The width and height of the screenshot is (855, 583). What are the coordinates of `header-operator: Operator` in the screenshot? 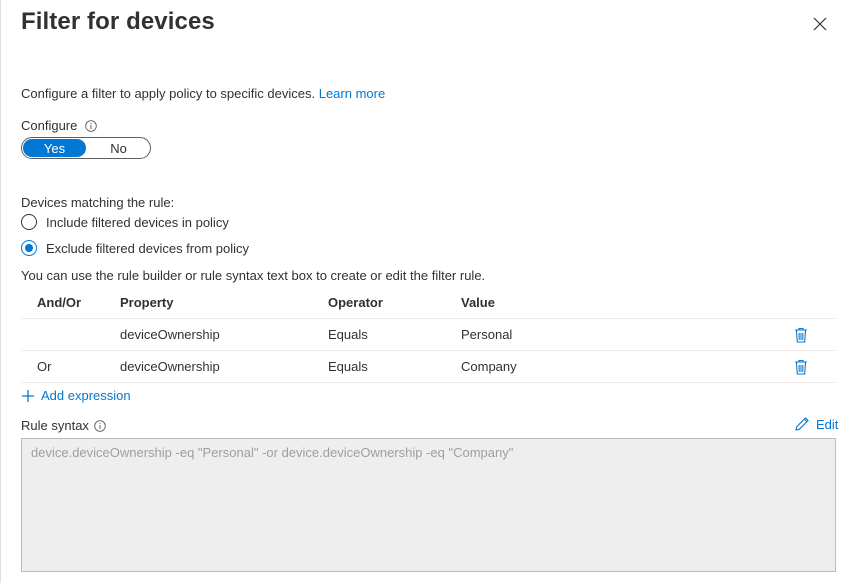 It's located at (355, 302).